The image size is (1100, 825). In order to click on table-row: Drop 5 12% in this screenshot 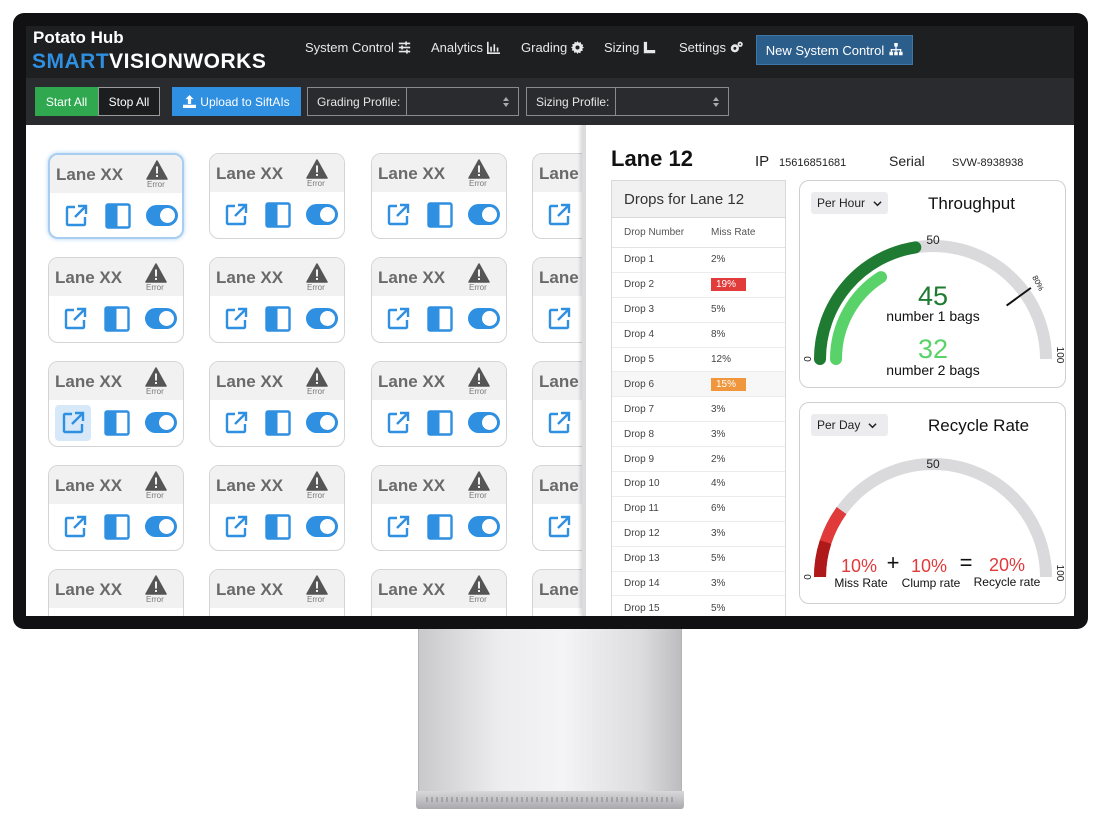, I will do `click(698, 360)`.